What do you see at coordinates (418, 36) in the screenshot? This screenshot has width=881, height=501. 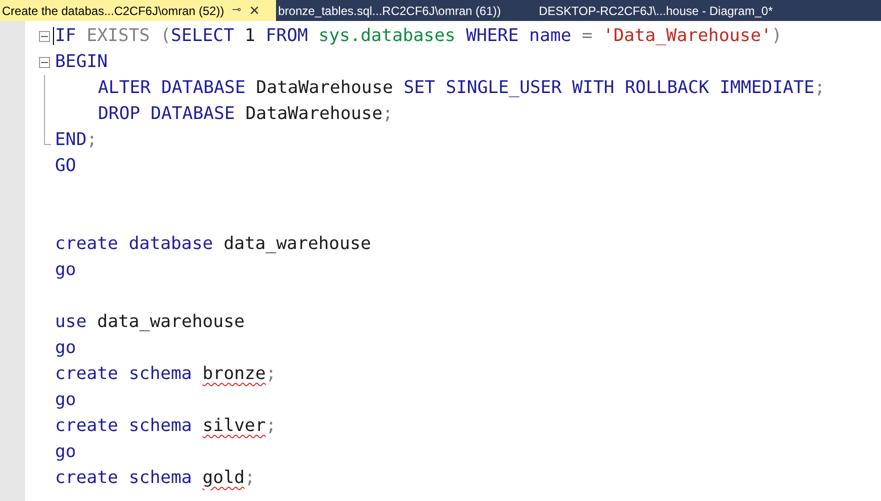 I see `code-line: IF EXISTS (SELECT 1 FROM sys.databases WHERE name = 'Data_Warehouse')` at bounding box center [418, 36].